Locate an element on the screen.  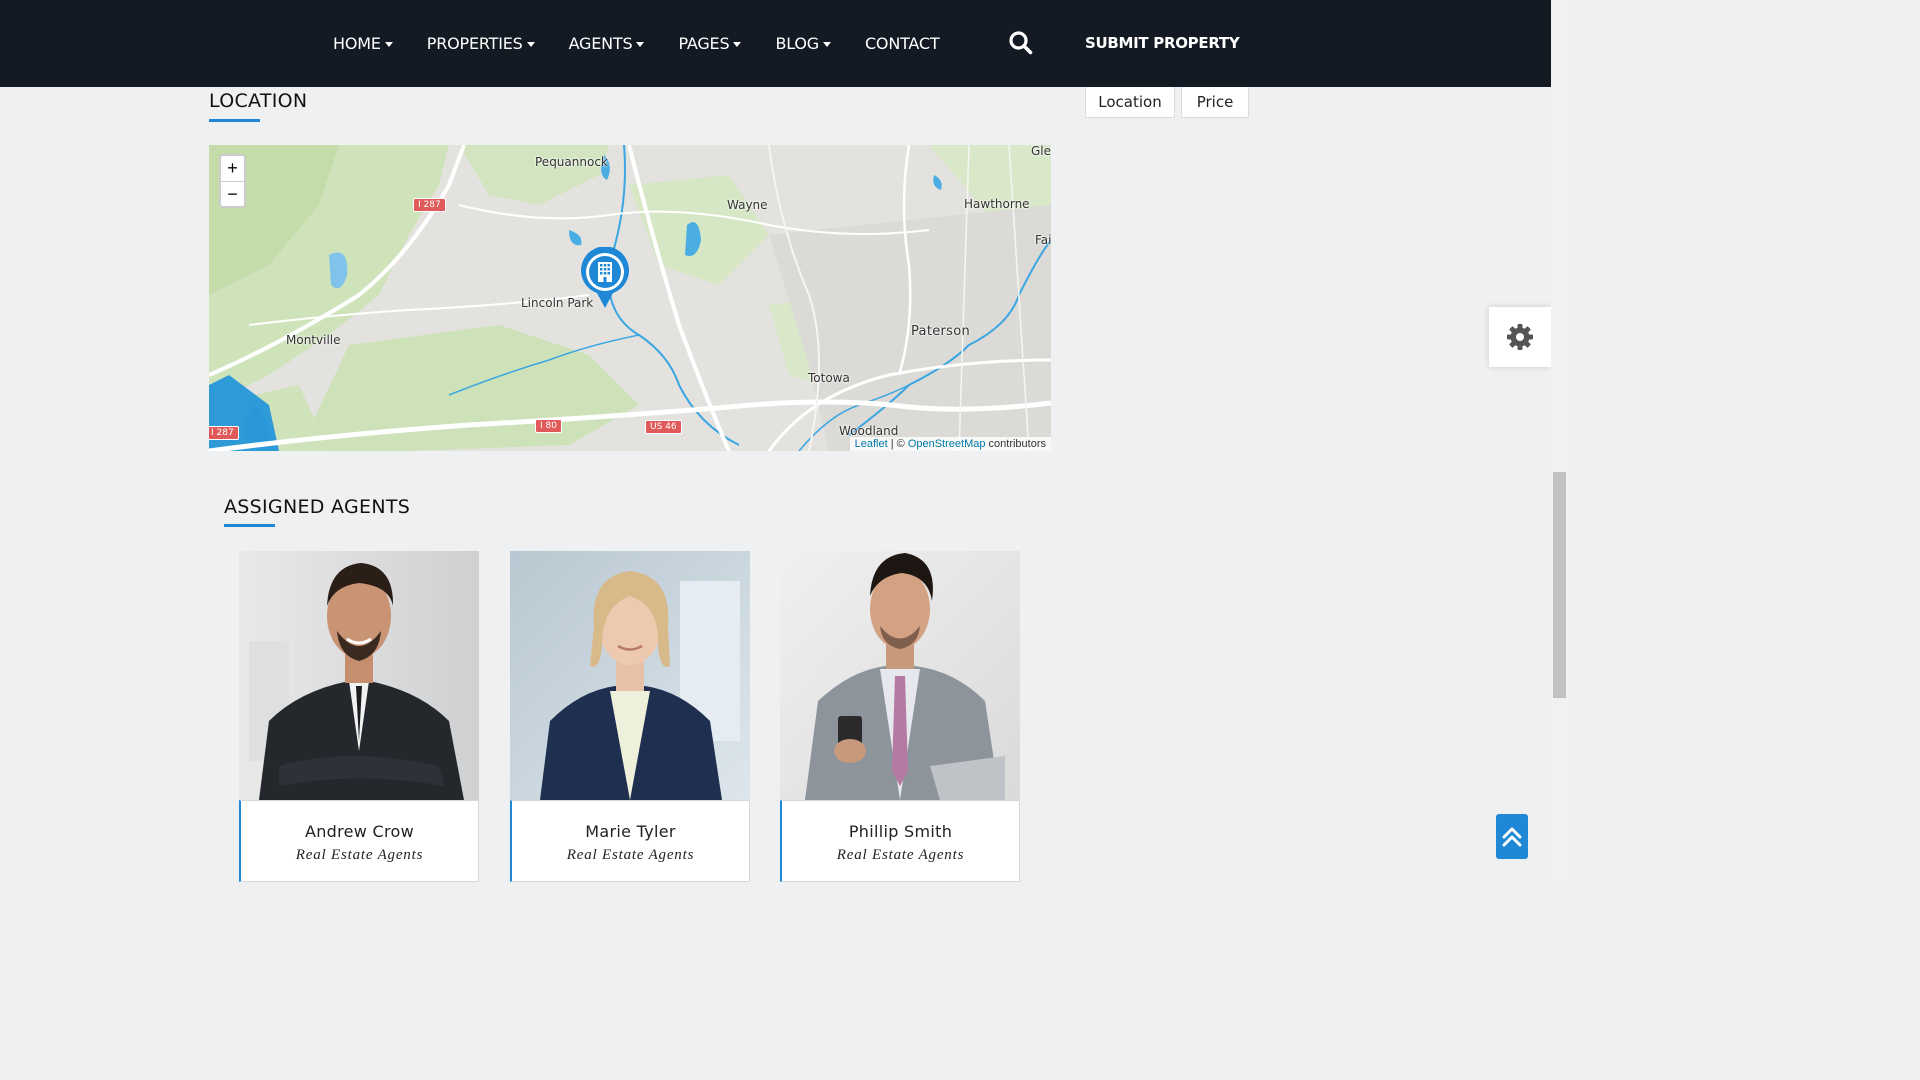
agent-card: Andrew Crow Real Estate Agents is located at coordinates (359, 716).